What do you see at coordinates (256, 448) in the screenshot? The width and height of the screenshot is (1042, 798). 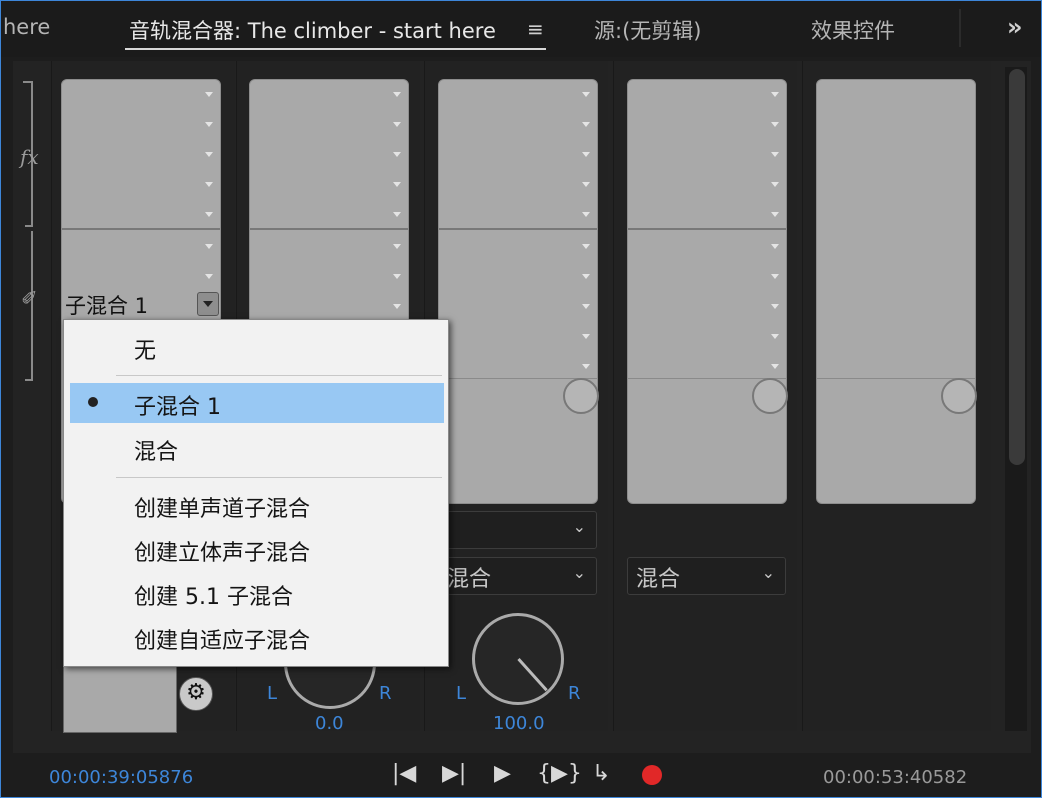 I see `menu-item-mix: 混合` at bounding box center [256, 448].